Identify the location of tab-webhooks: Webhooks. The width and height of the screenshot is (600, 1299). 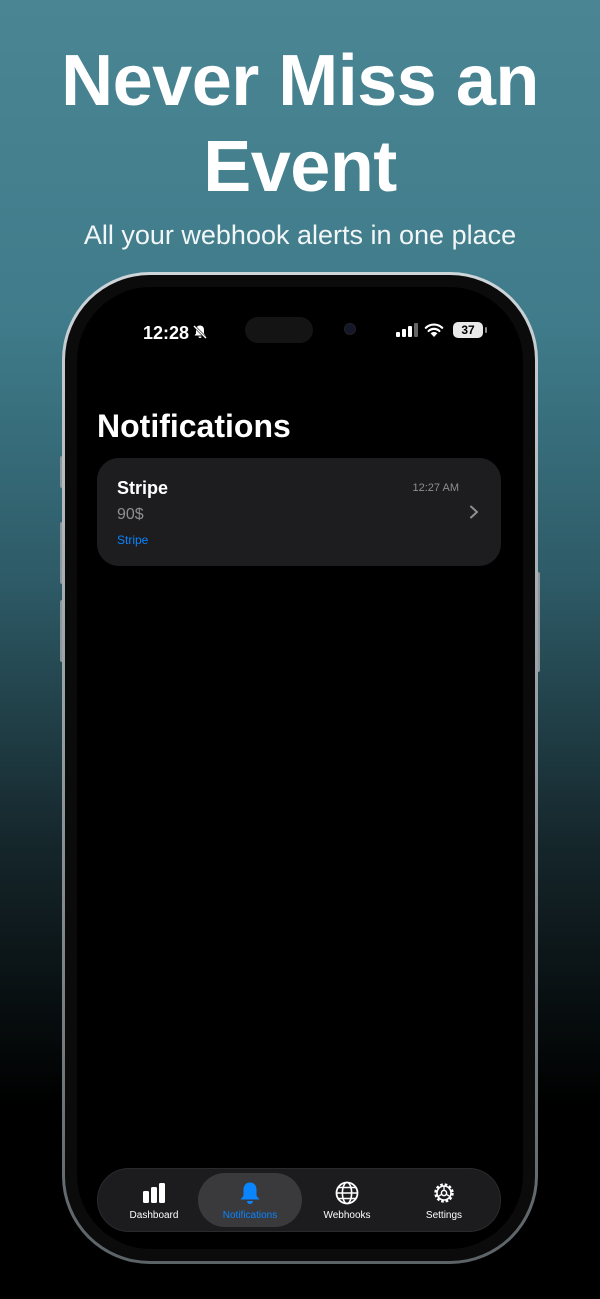
(347, 1200).